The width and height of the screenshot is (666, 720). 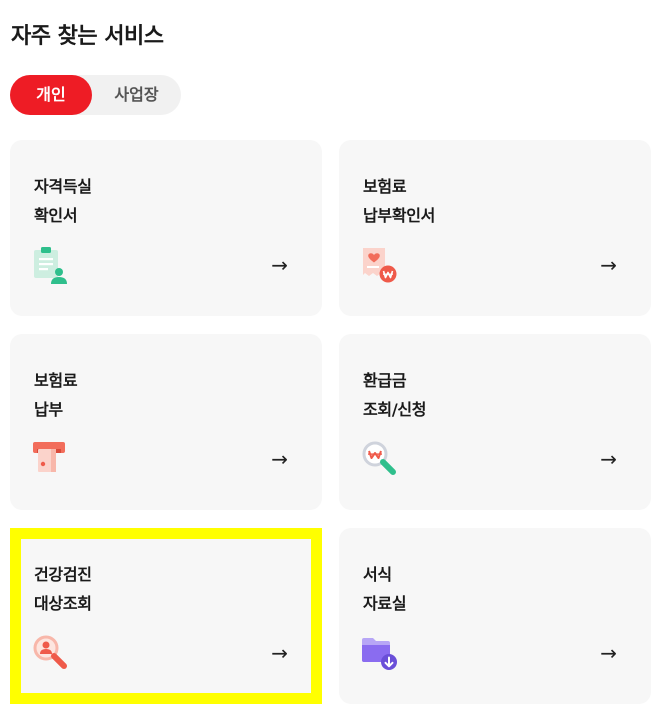 I want to click on section-title: 자주 찾는 서비스, so click(x=87, y=36).